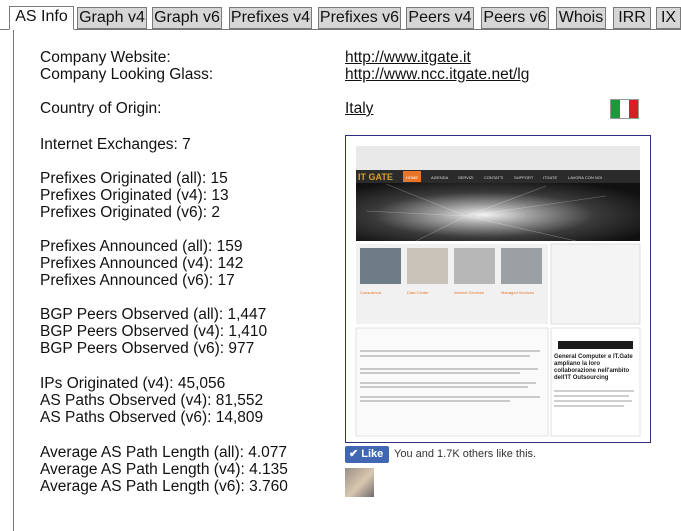 The width and height of the screenshot is (681, 531). I want to click on stat-as-paths-v6: AS Paths Observed (v6): 14,809, so click(152, 417).